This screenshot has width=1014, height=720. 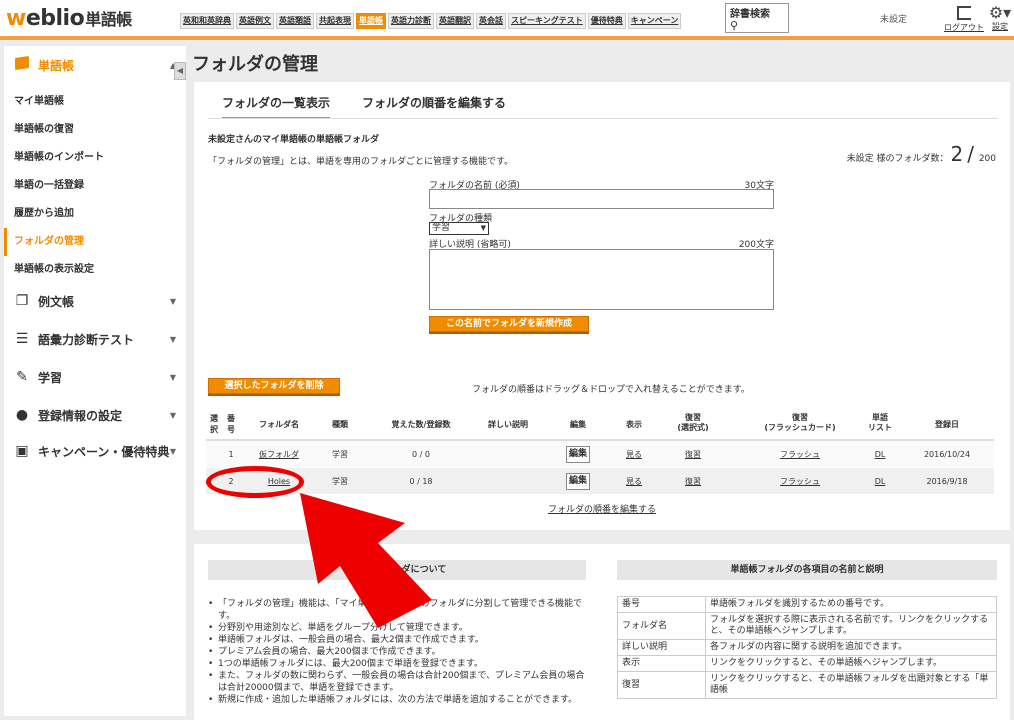 I want to click on col-name: フォルダ名, so click(x=279, y=424).